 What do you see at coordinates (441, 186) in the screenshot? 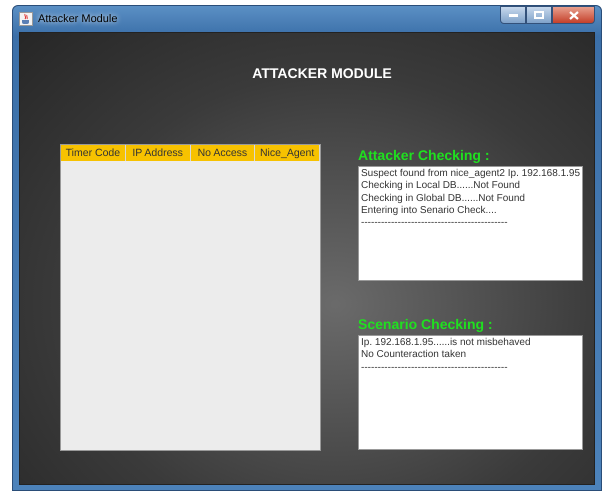
I see `log-line: Checking in Local DB......Not Found` at bounding box center [441, 186].